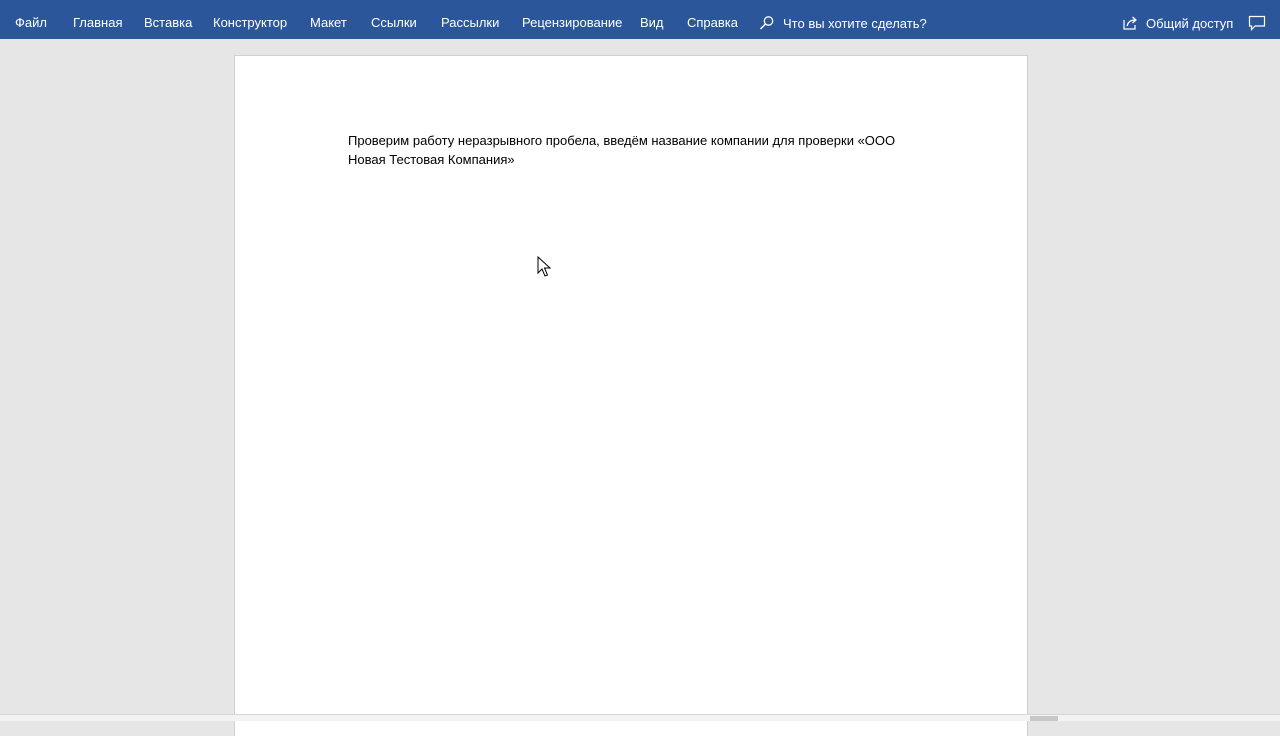 This screenshot has width=1280, height=736. I want to click on comments-button, so click(1257, 19).